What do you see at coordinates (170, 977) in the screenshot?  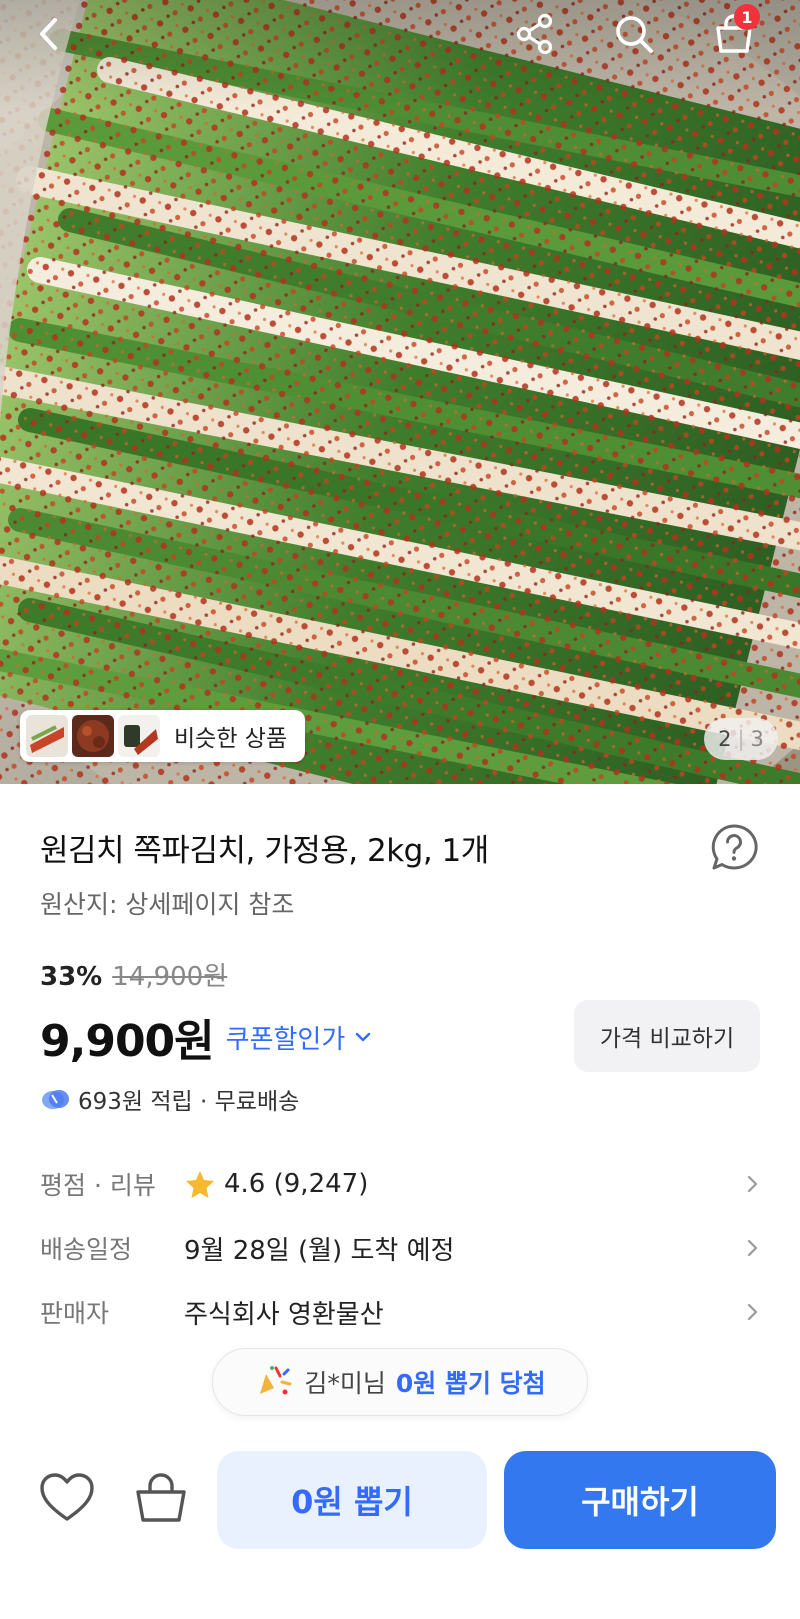 I see `original-price: 14,900원` at bounding box center [170, 977].